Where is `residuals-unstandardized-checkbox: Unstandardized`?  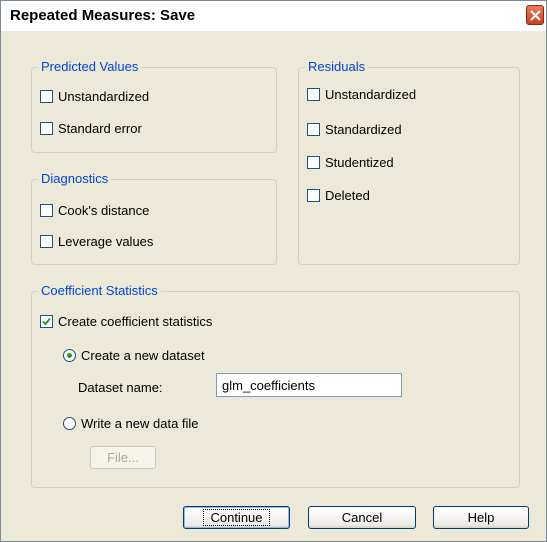 residuals-unstandardized-checkbox: Unstandardized is located at coordinates (361, 94).